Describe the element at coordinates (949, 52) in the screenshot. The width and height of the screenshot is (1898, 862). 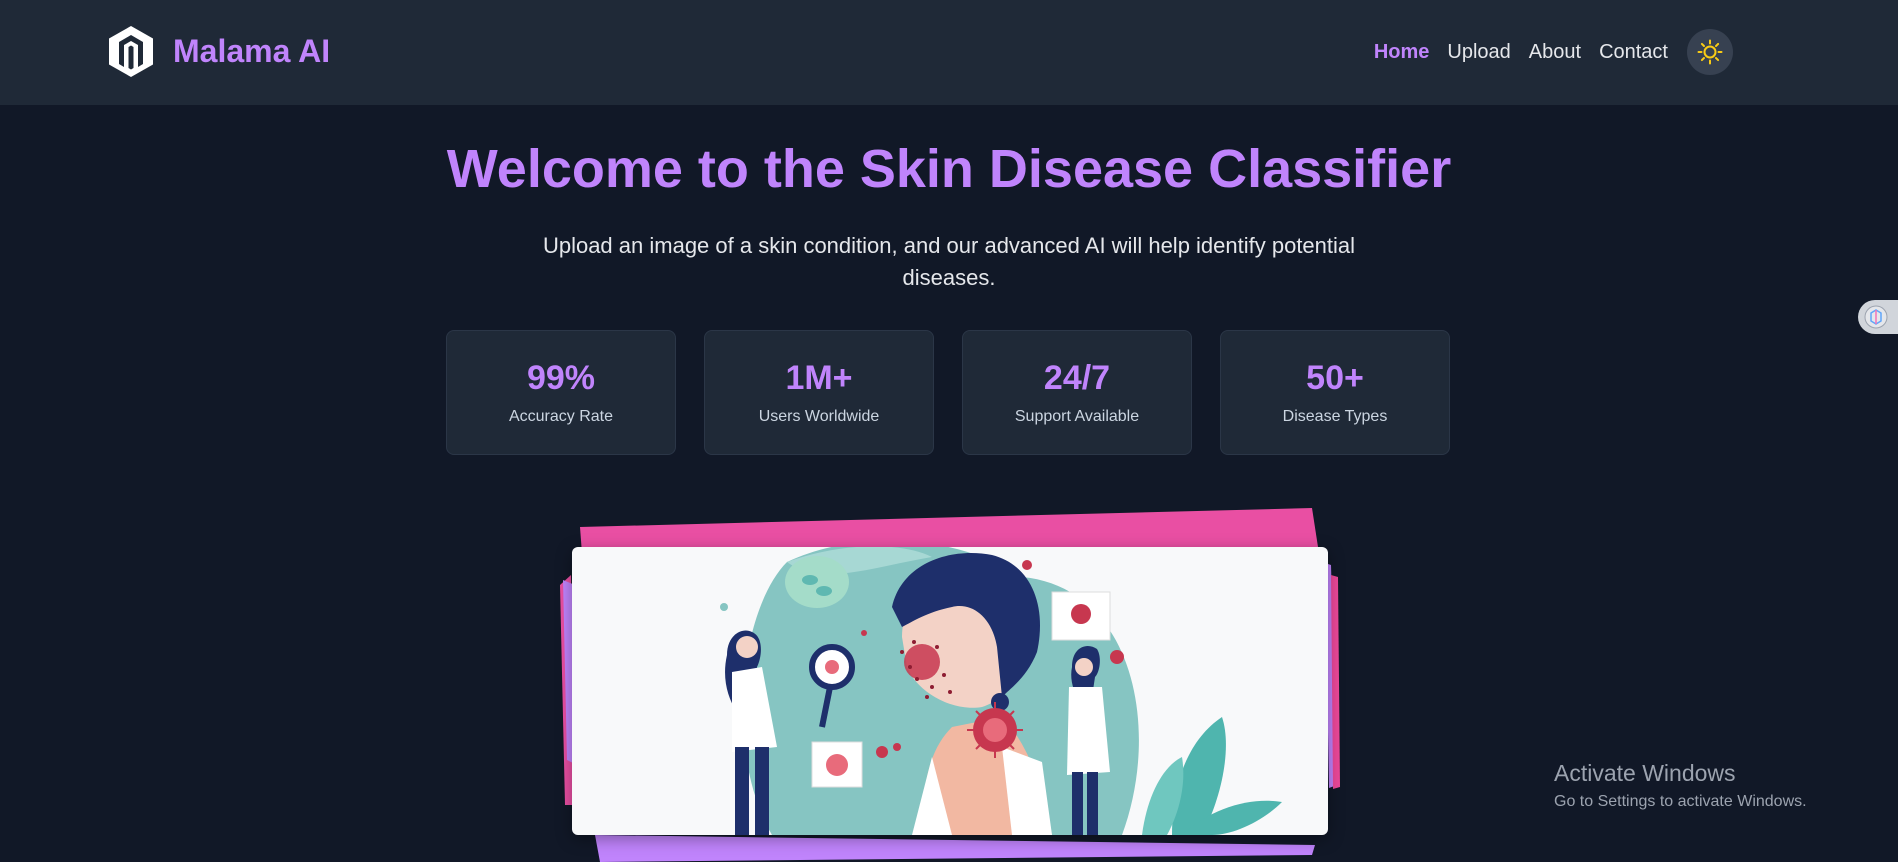
I see `top-navbar: Malama AI Home Upload About Contact` at that location.